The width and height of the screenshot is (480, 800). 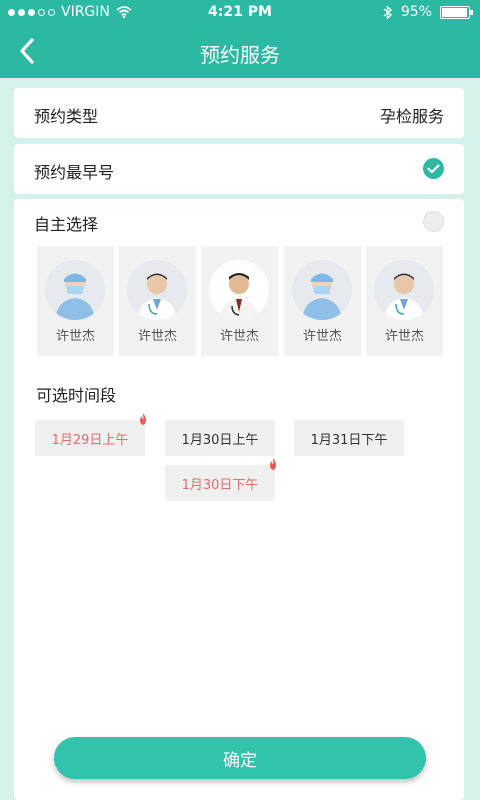 I want to click on self-select-radio, so click(x=433, y=221).